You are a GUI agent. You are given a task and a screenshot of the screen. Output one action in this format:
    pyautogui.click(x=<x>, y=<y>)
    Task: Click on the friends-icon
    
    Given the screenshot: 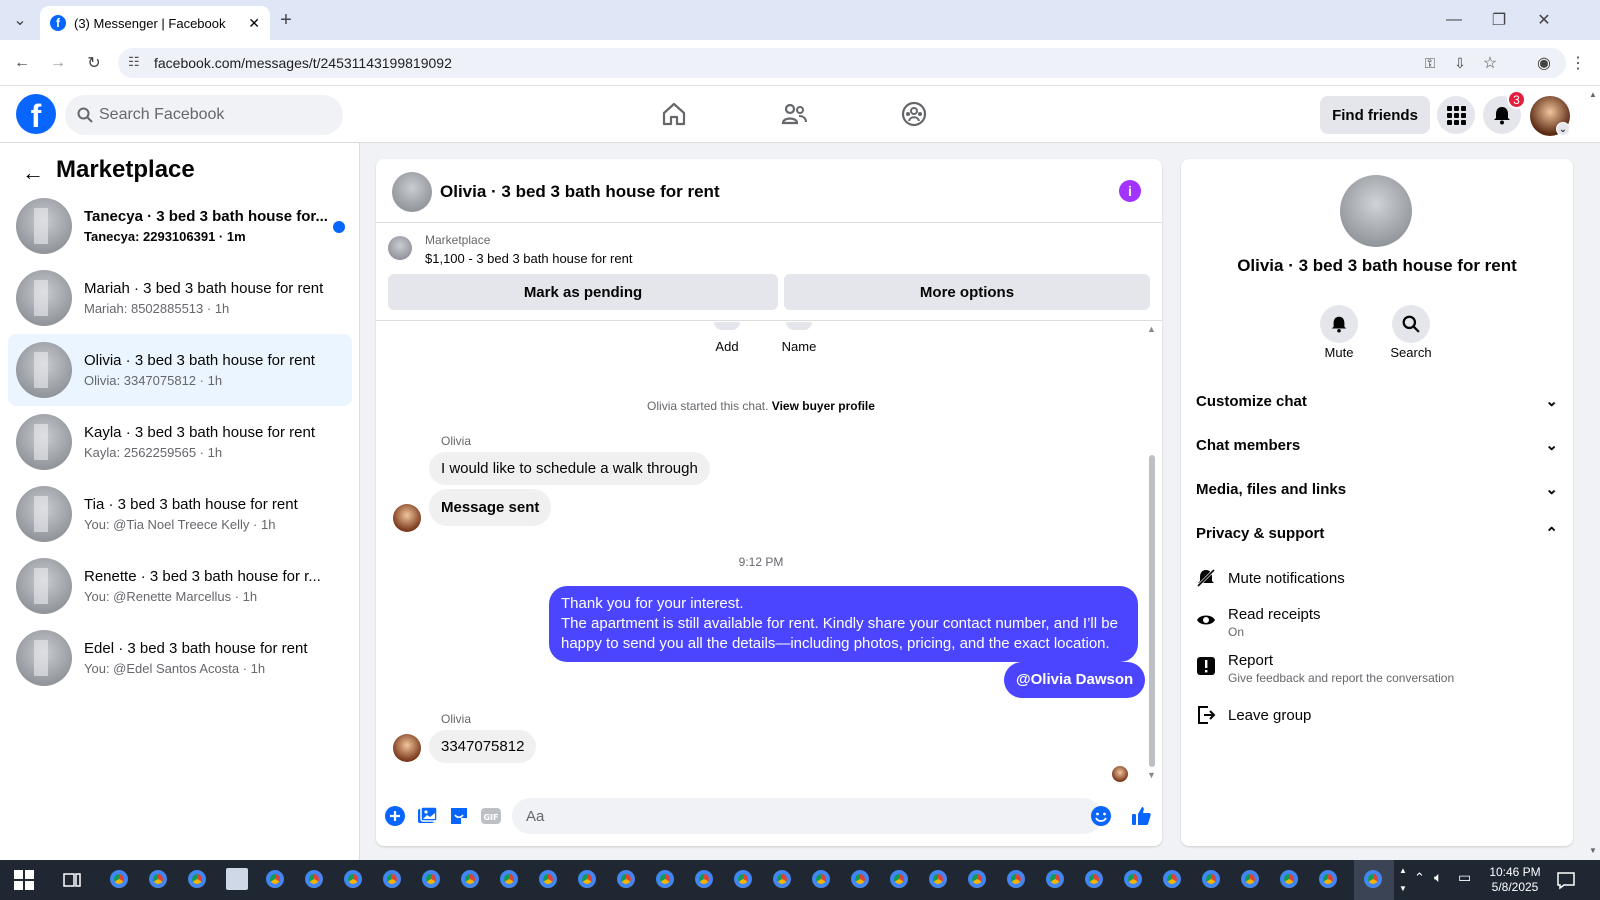 What is the action you would take?
    pyautogui.click(x=794, y=114)
    